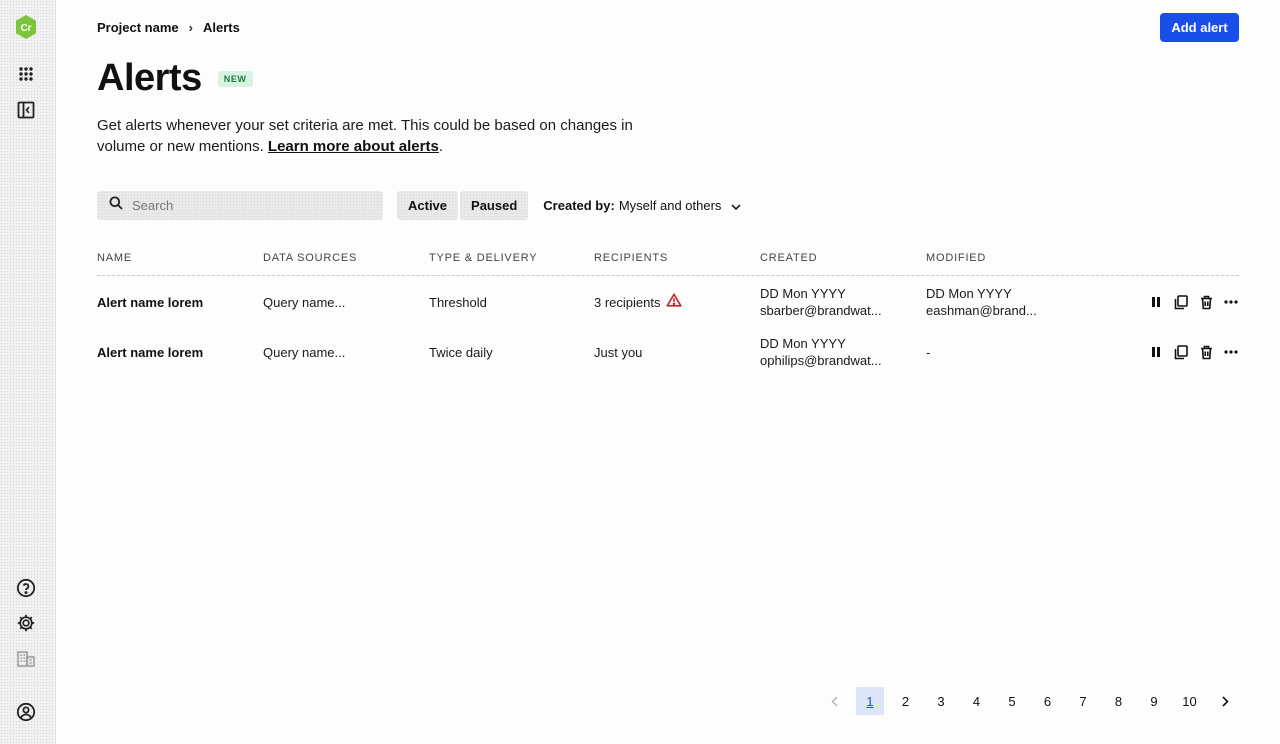 The width and height of the screenshot is (1280, 744). I want to click on modified-date: DD Mon YYYY, so click(969, 293).